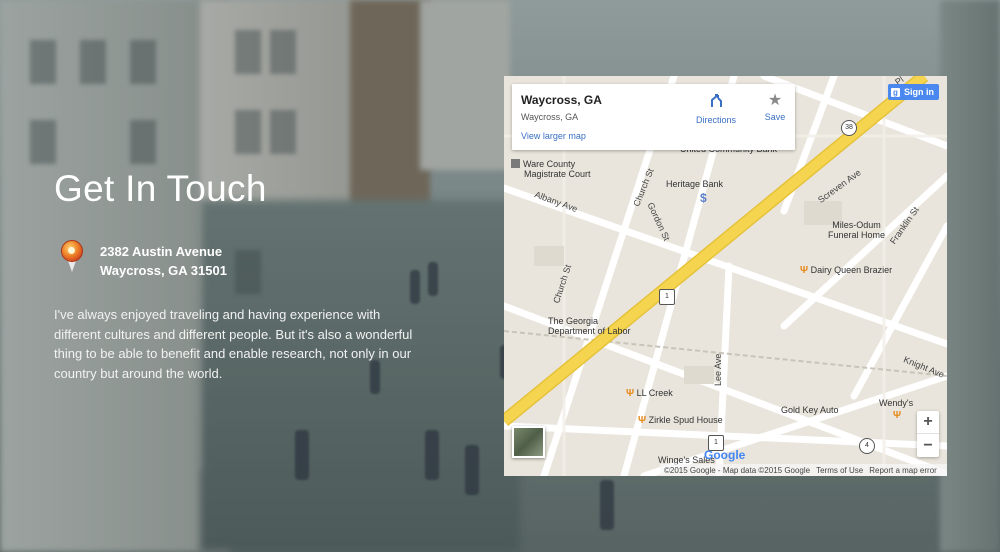 Image resolution: width=1000 pixels, height=552 pixels. I want to click on poi-ll-creek: Ψ LL Creek, so click(649, 393).